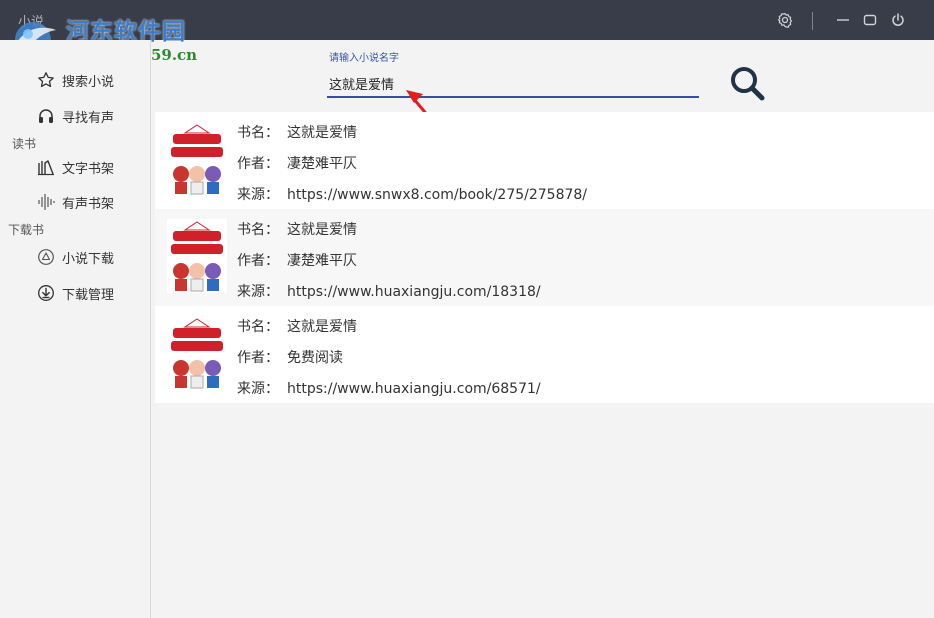 This screenshot has height=618, width=934. What do you see at coordinates (46, 257) in the screenshot?
I see `circle-triangle-icon` at bounding box center [46, 257].